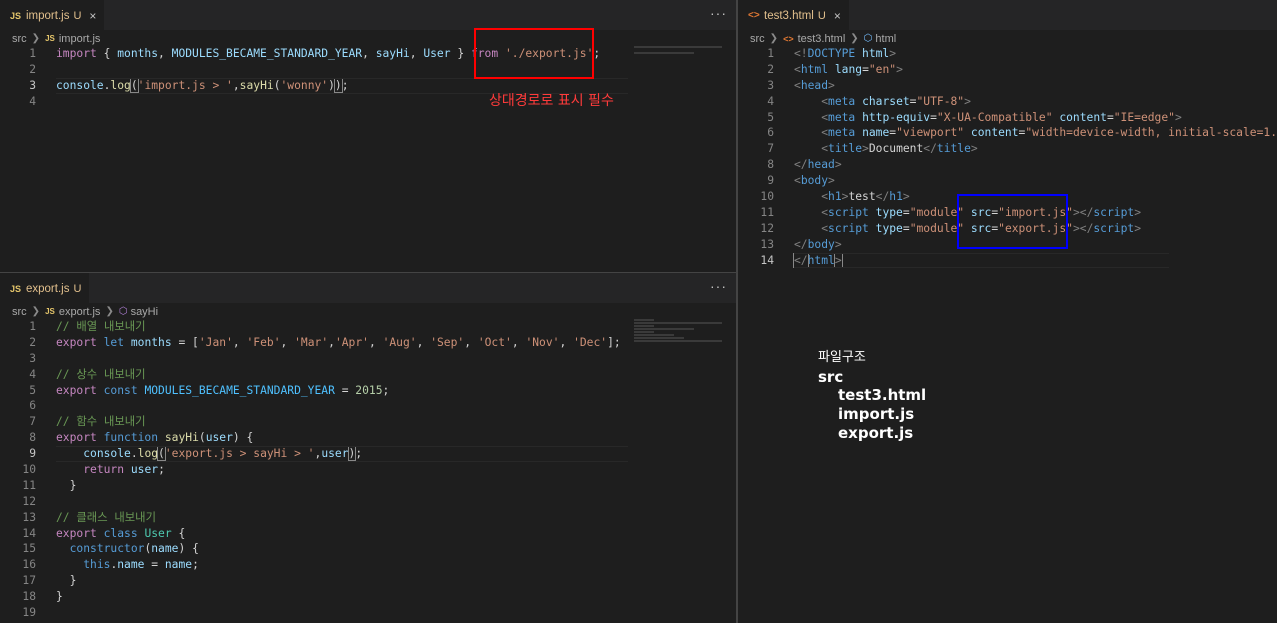  Describe the element at coordinates (29, 549) in the screenshot. I see `line-number: 15` at that location.